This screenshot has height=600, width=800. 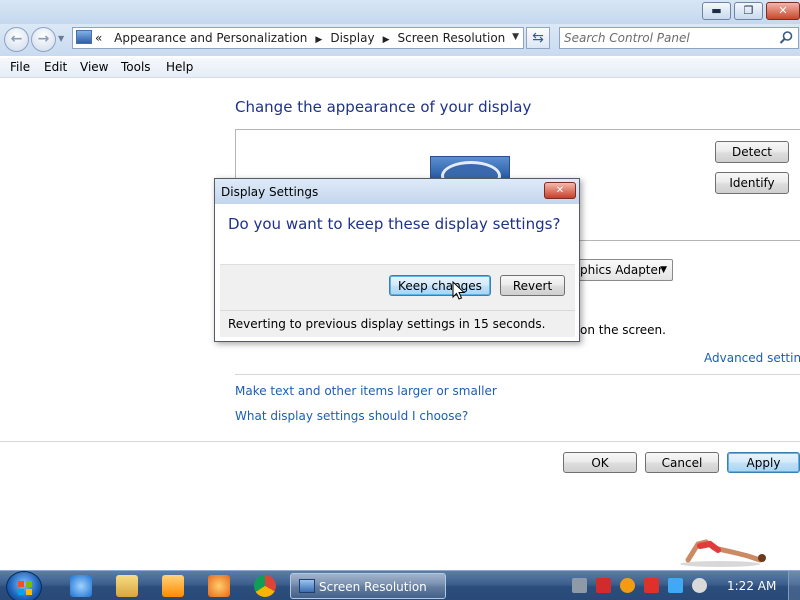 I want to click on app-icon, so click(x=219, y=586).